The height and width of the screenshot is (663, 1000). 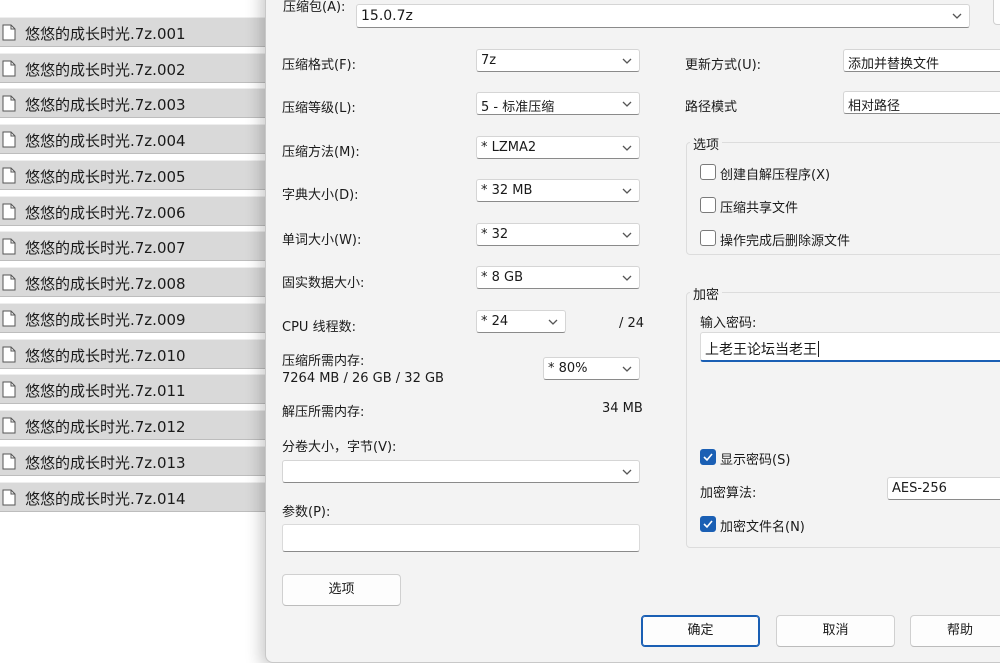 What do you see at coordinates (818, 349) in the screenshot?
I see `text-caret` at bounding box center [818, 349].